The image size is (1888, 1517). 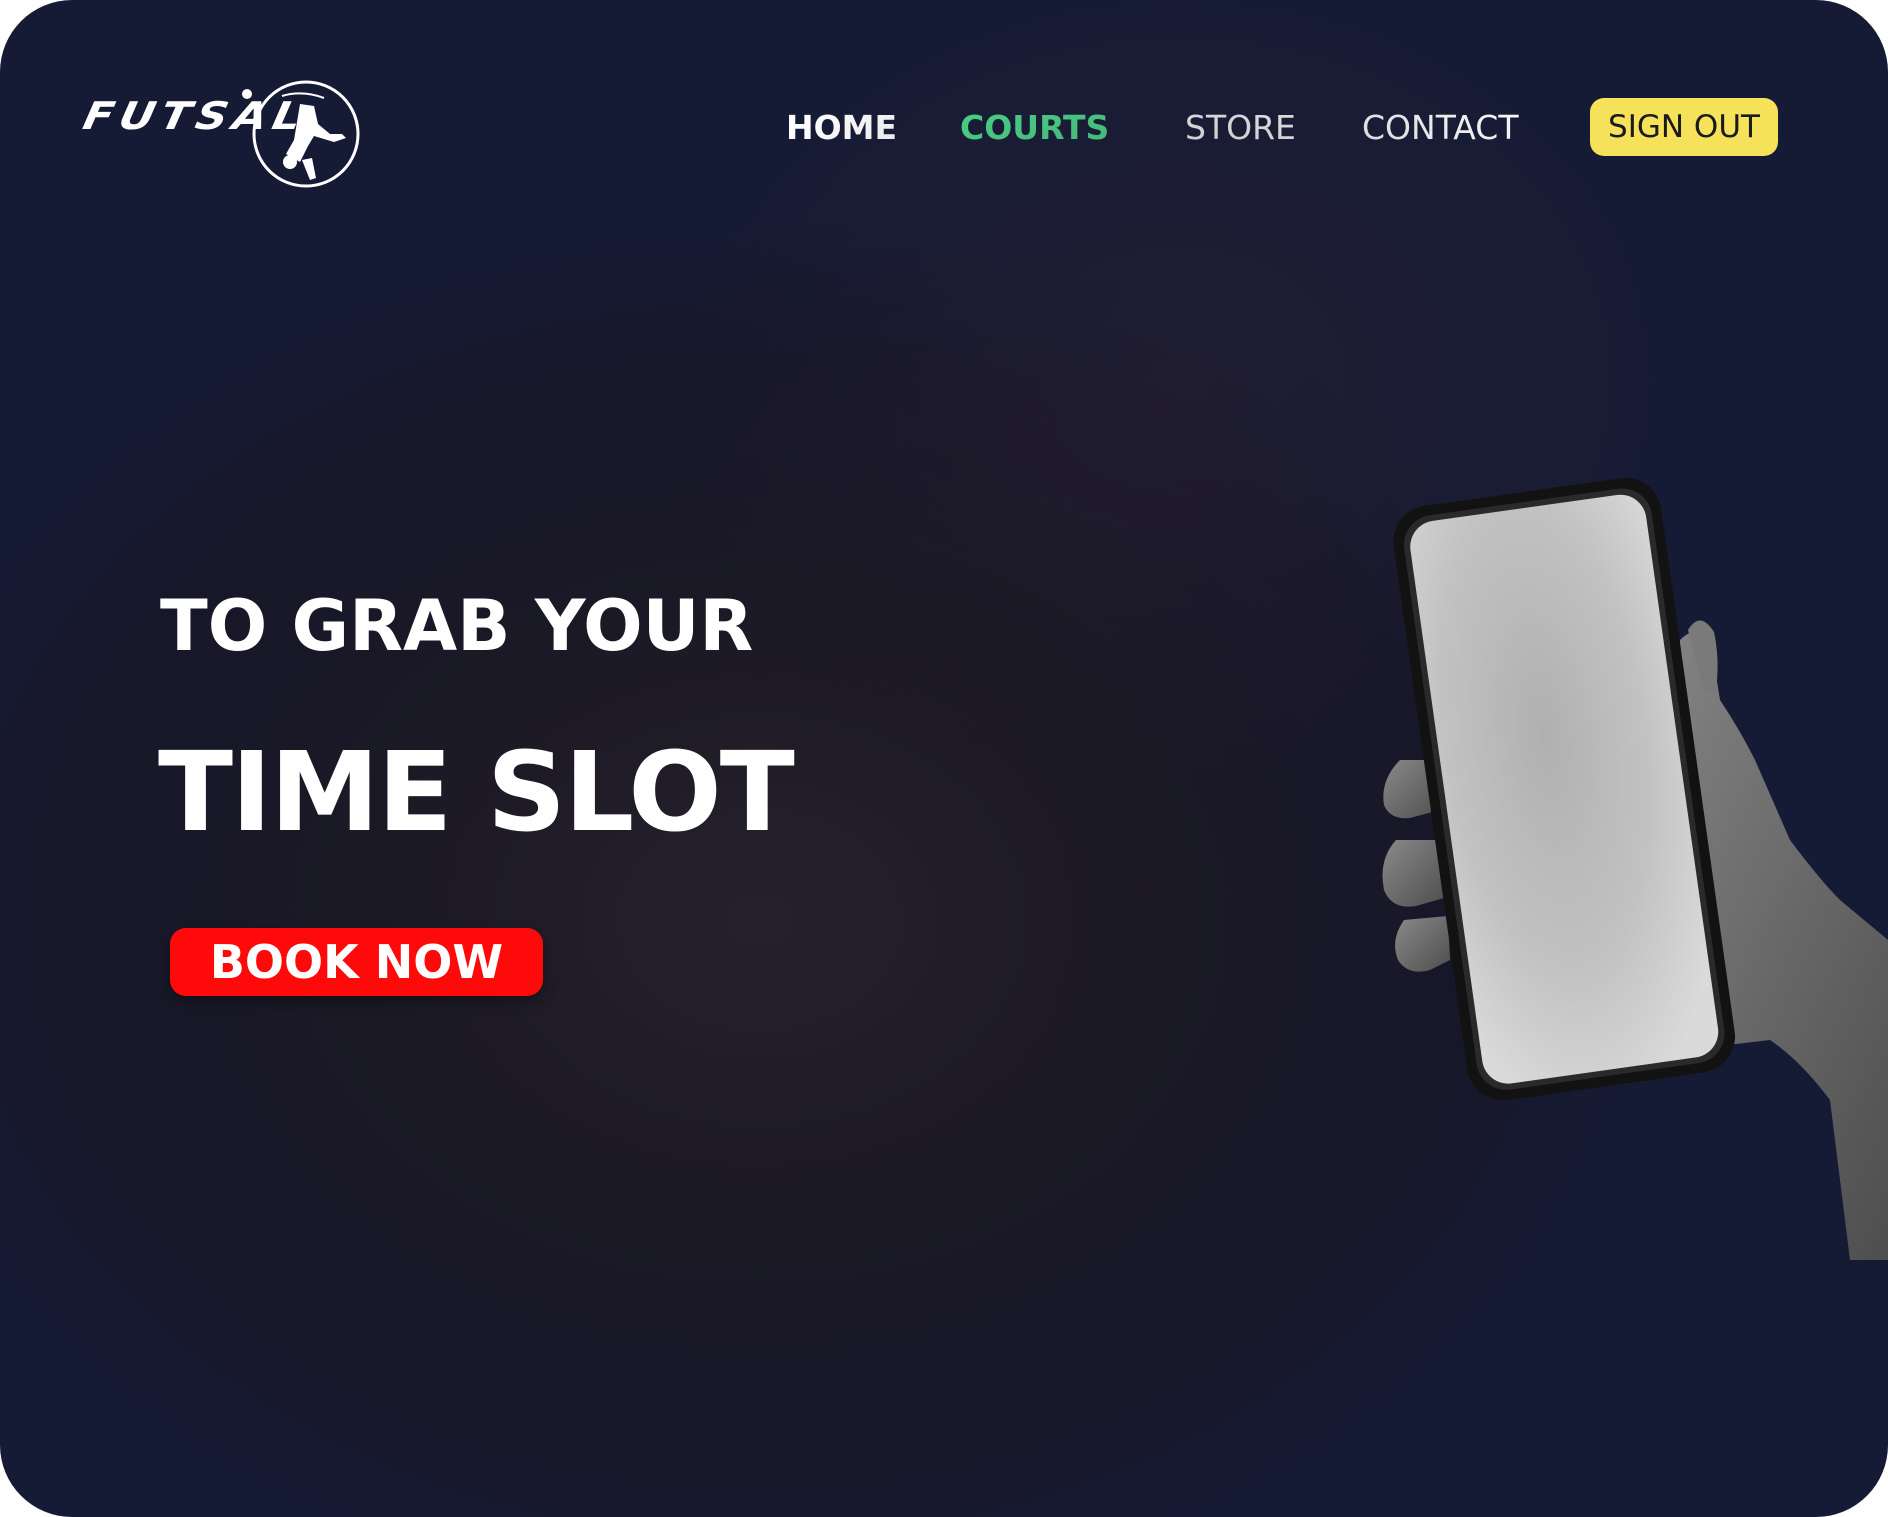 I want to click on book-now-button: BOOK NOW, so click(x=356, y=962).